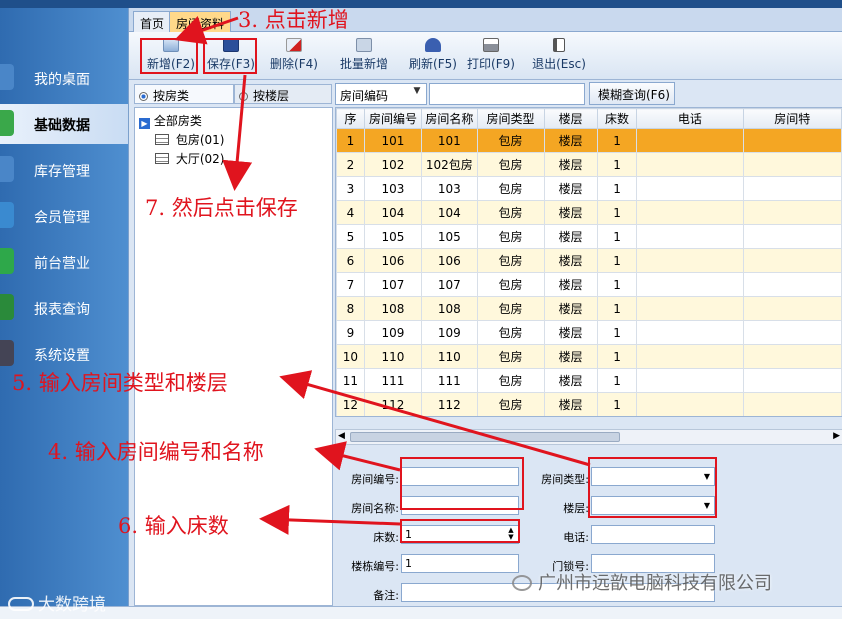 The height and width of the screenshot is (619, 842). I want to click on table-cell: 112, so click(449, 404).